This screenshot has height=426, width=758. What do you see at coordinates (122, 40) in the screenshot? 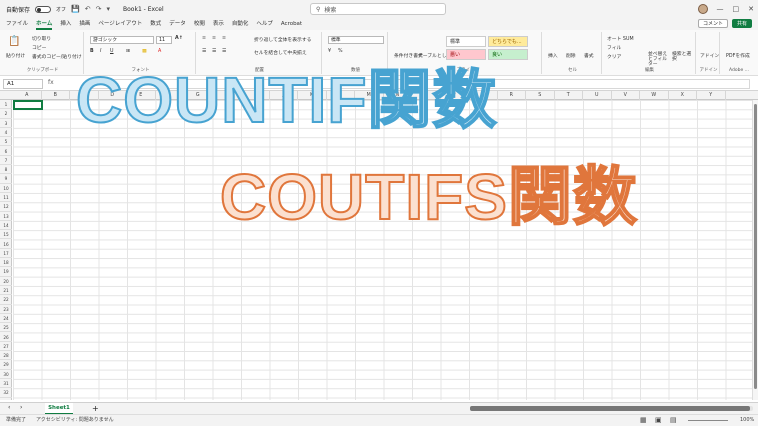
I see `font-name-select: 游ゴシック` at bounding box center [122, 40].